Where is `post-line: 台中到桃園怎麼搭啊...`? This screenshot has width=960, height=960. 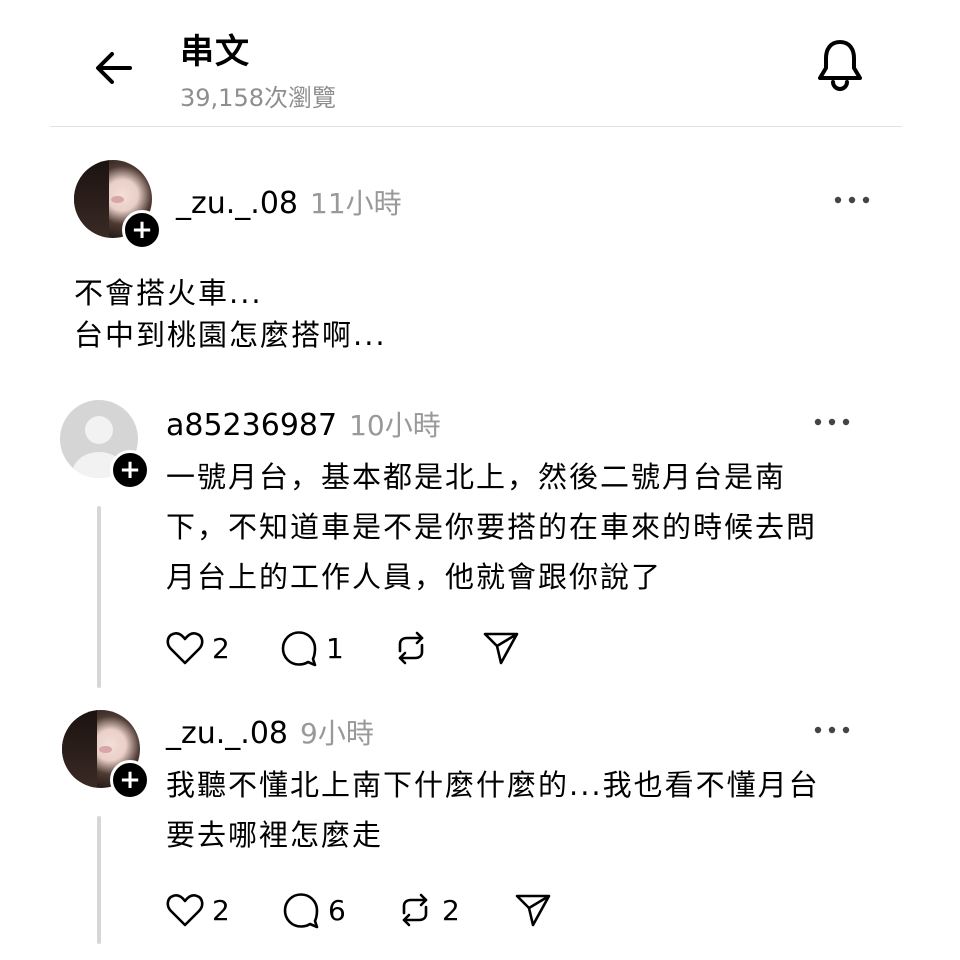
post-line: 台中到桃園怎麼搭啊... is located at coordinates (230, 335).